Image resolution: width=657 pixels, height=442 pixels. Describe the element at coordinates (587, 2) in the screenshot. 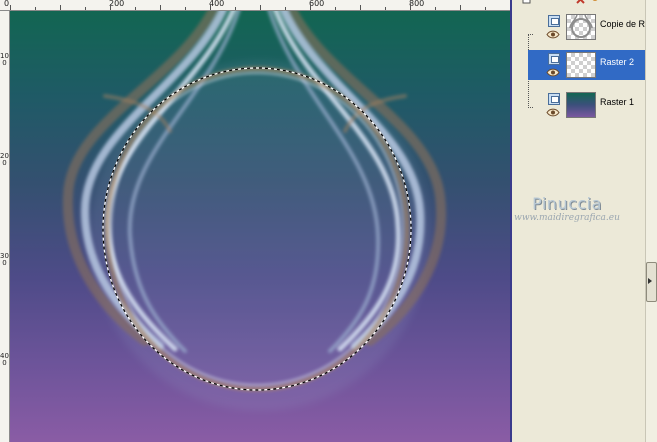

I see `layers-toolbar` at that location.